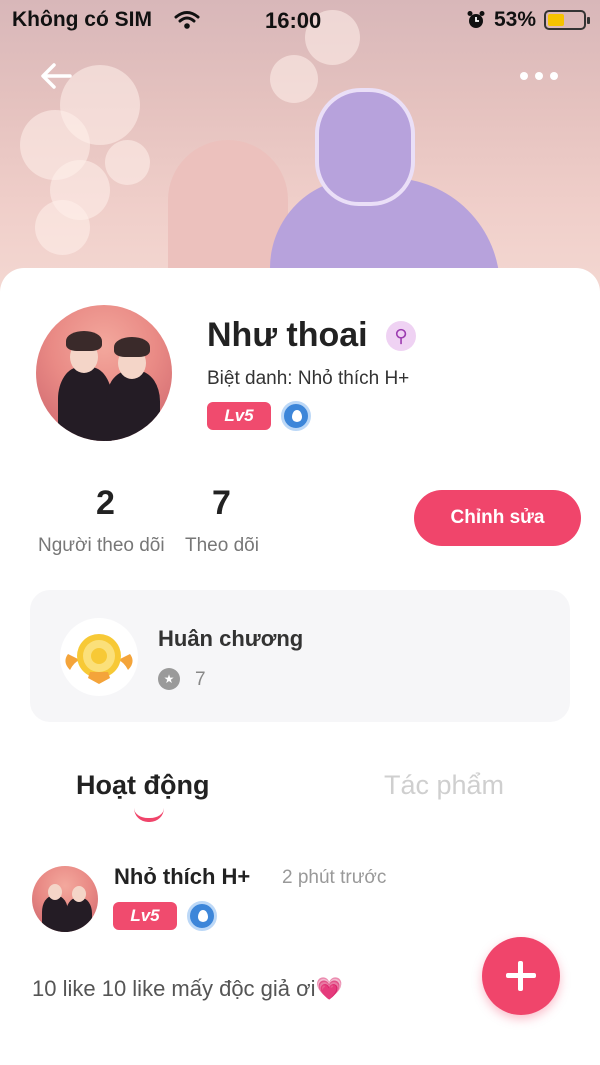  Describe the element at coordinates (444, 785) in the screenshot. I see `tab-works: Tác phẩm` at that location.